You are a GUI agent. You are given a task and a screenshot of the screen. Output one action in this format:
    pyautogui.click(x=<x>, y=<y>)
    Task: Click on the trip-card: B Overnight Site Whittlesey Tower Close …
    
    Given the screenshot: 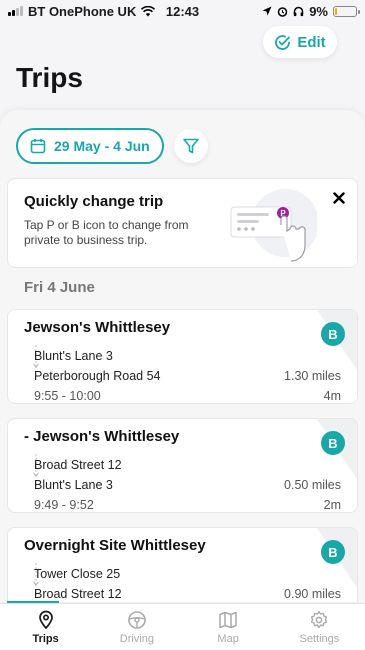 What is the action you would take?
    pyautogui.click(x=182, y=564)
    